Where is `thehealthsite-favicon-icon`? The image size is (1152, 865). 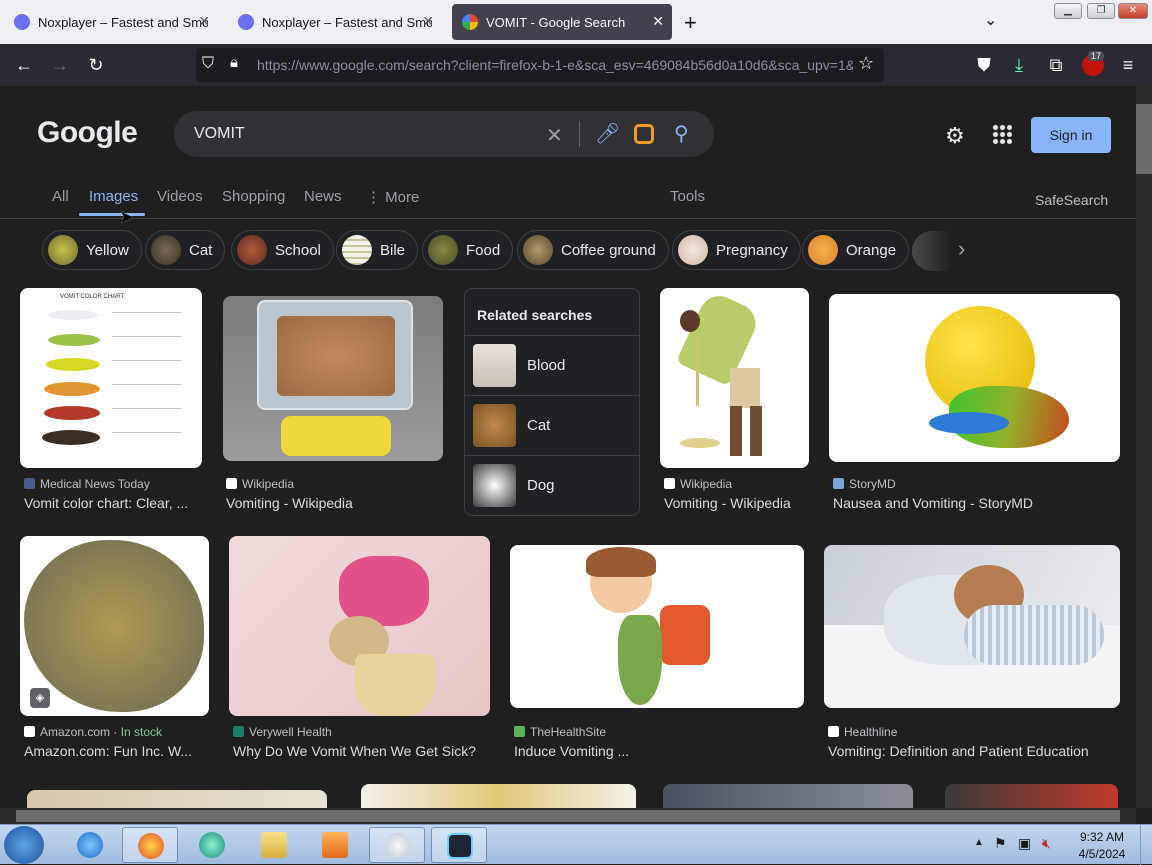 thehealthsite-favicon-icon is located at coordinates (519, 731).